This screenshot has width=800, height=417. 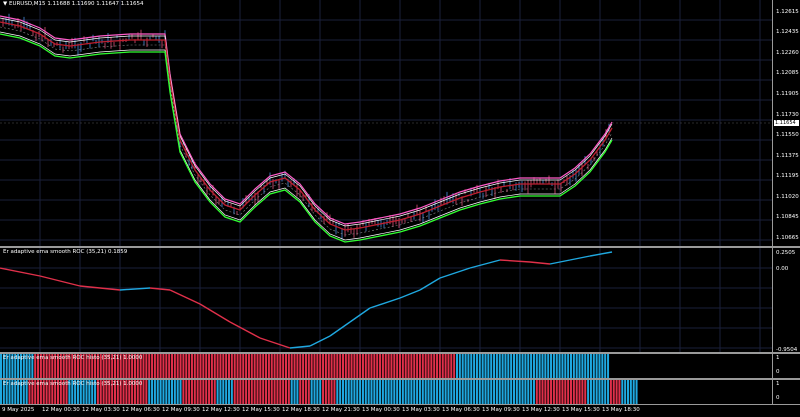 I want to click on time-label: 12 May 06:30, so click(x=141, y=410).